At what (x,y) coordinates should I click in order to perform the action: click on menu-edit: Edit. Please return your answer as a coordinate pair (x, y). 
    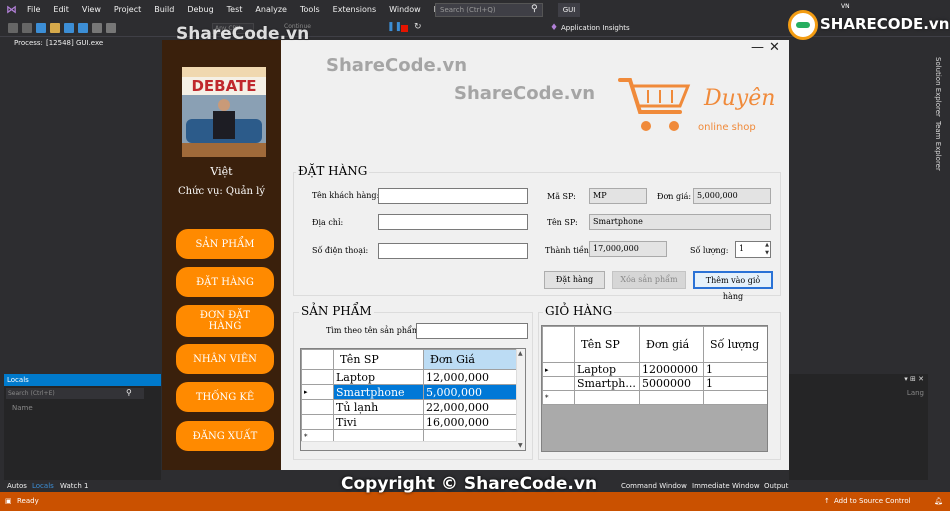
    Looking at the image, I should click on (61, 10).